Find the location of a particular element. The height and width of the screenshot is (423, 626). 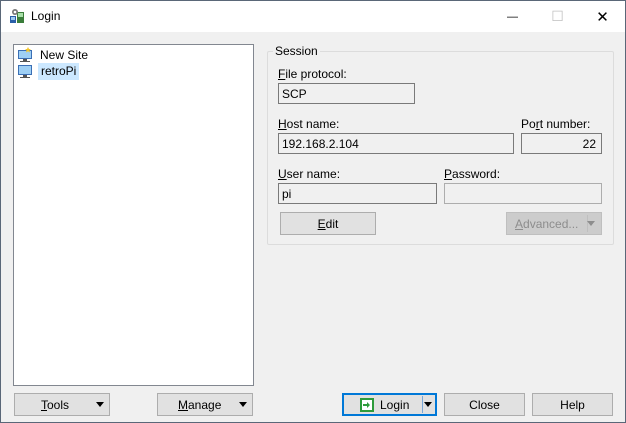

maximize-icon: ☐ is located at coordinates (557, 16).